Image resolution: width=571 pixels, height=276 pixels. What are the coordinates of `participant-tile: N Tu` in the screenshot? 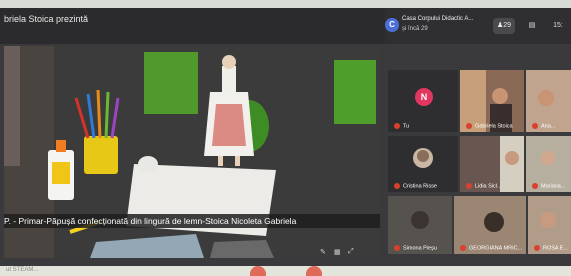 It's located at (423, 101).